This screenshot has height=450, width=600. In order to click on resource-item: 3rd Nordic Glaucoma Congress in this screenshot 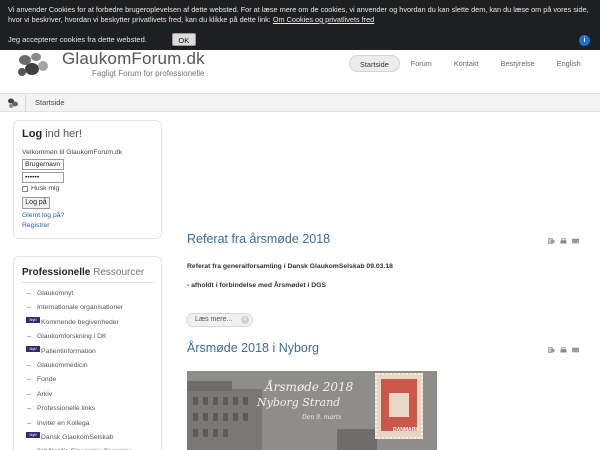, I will do `click(92, 447)`.